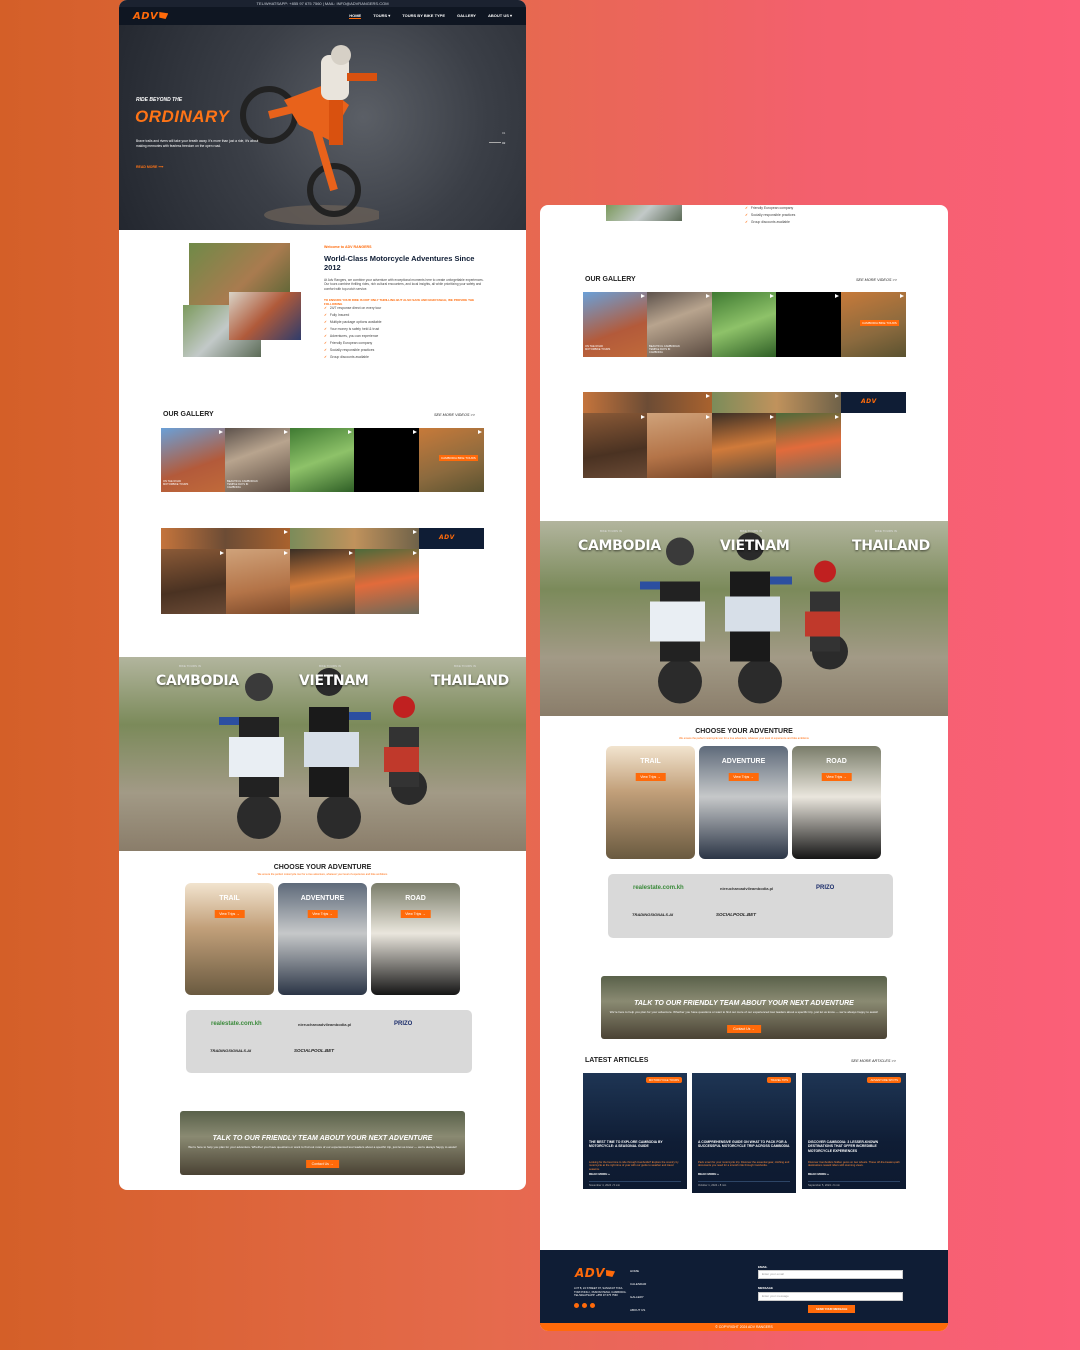  Describe the element at coordinates (830, 1296) in the screenshot. I see `message-field: Enter your message` at that location.